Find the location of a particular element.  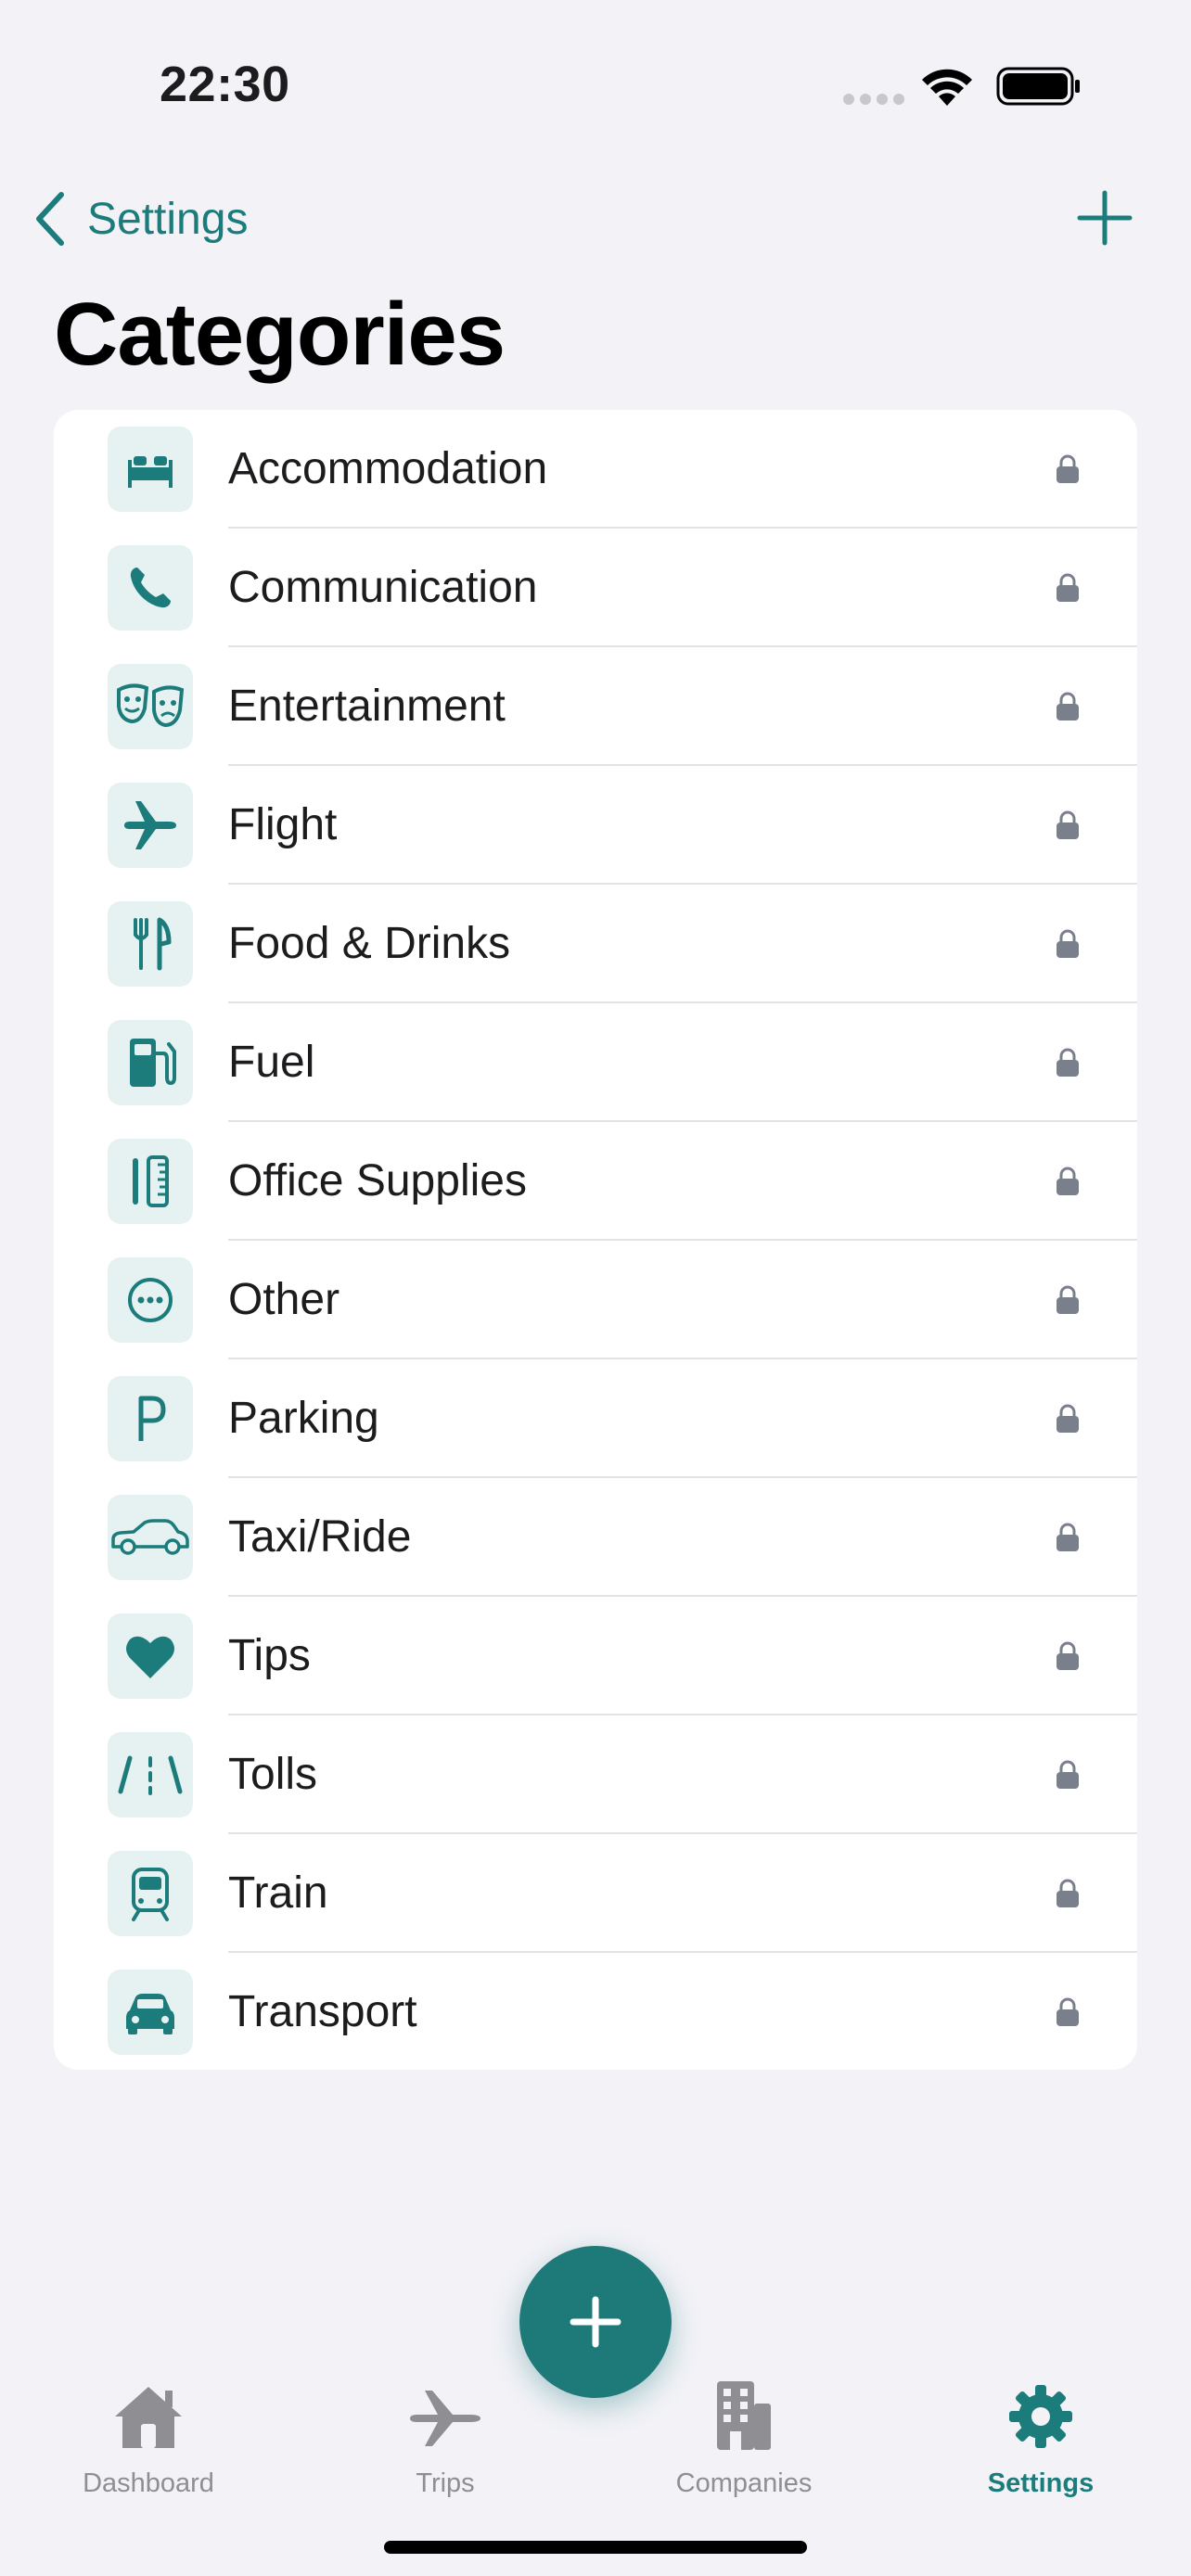

list-item: Parking is located at coordinates (595, 1418).